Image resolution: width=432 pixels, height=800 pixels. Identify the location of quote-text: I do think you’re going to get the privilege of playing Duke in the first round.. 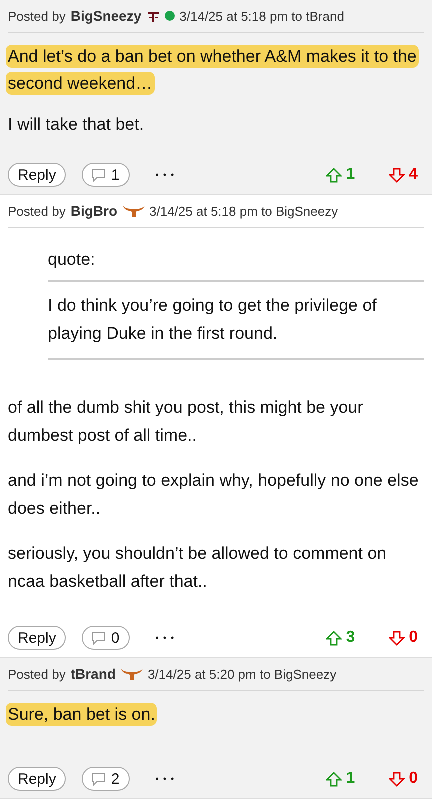
(236, 326).